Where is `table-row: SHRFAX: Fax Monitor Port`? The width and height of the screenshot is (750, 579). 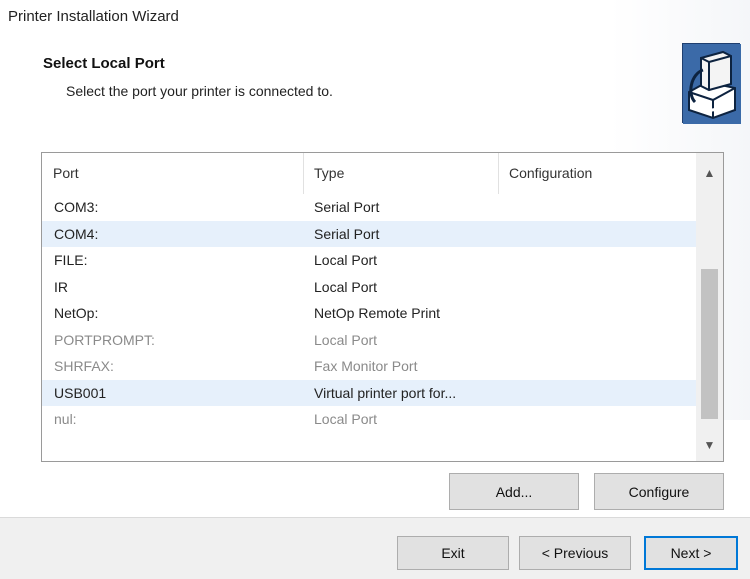 table-row: SHRFAX: Fax Monitor Port is located at coordinates (370, 366).